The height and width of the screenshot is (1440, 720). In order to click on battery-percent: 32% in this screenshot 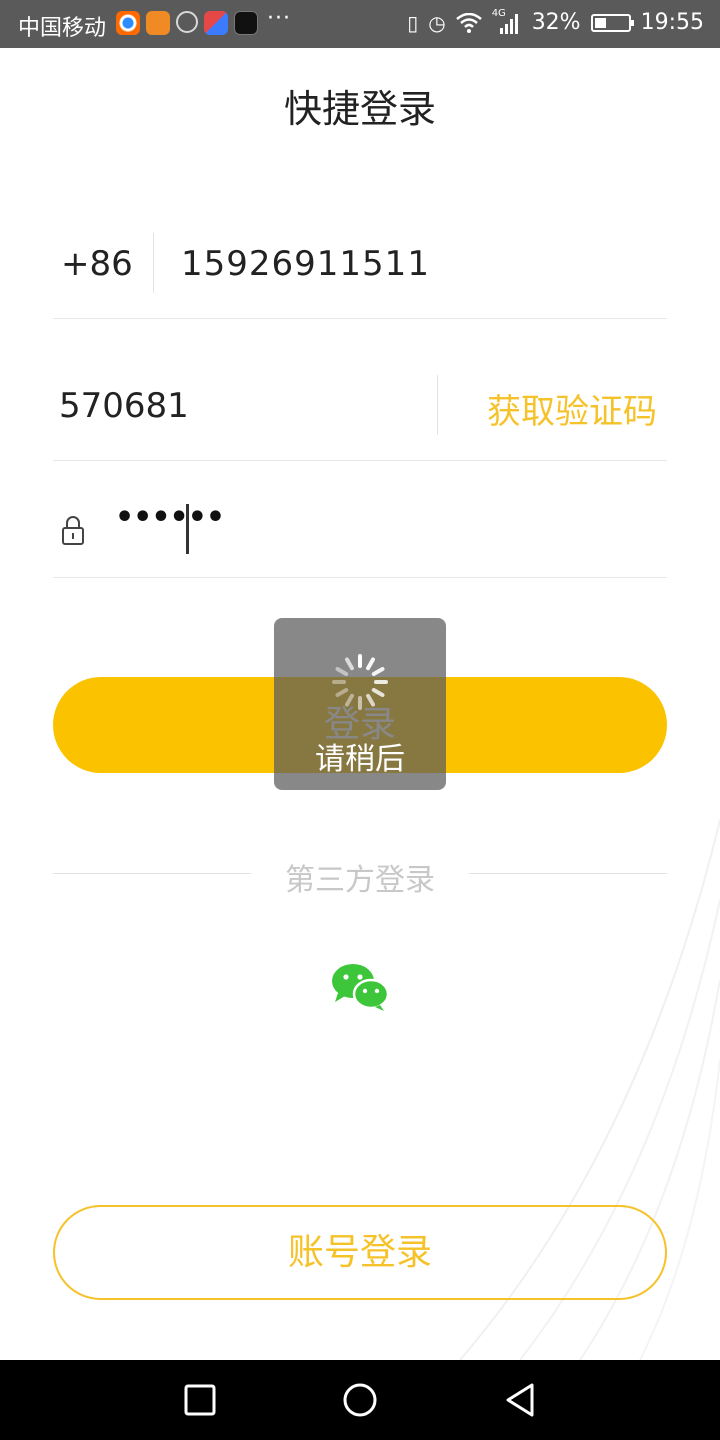, I will do `click(556, 22)`.